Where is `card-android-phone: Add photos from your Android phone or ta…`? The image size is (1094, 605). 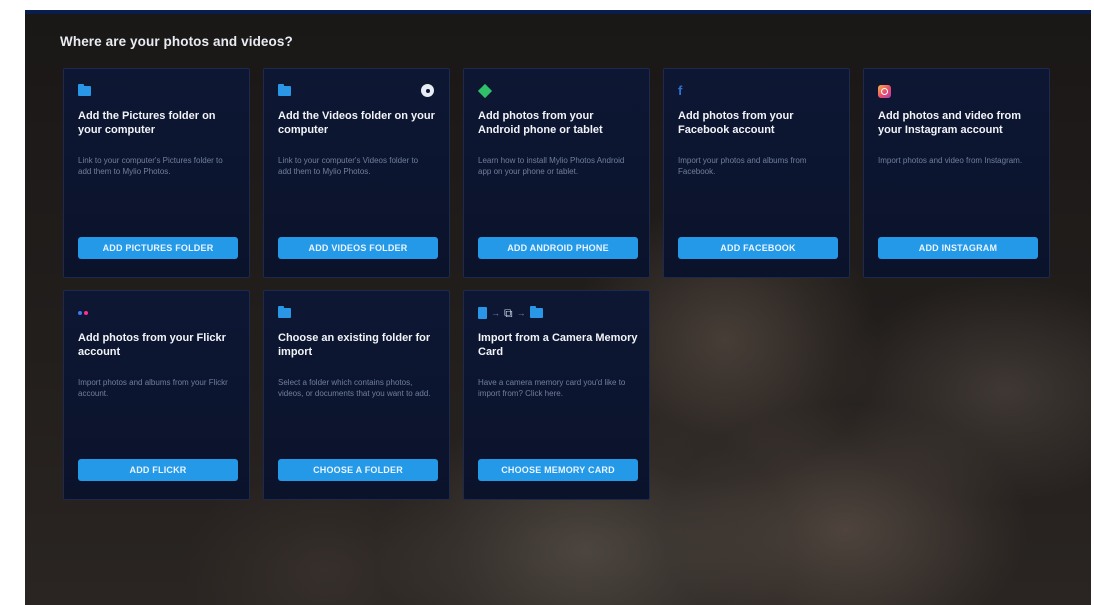 card-android-phone: Add photos from your Android phone or ta… is located at coordinates (556, 173).